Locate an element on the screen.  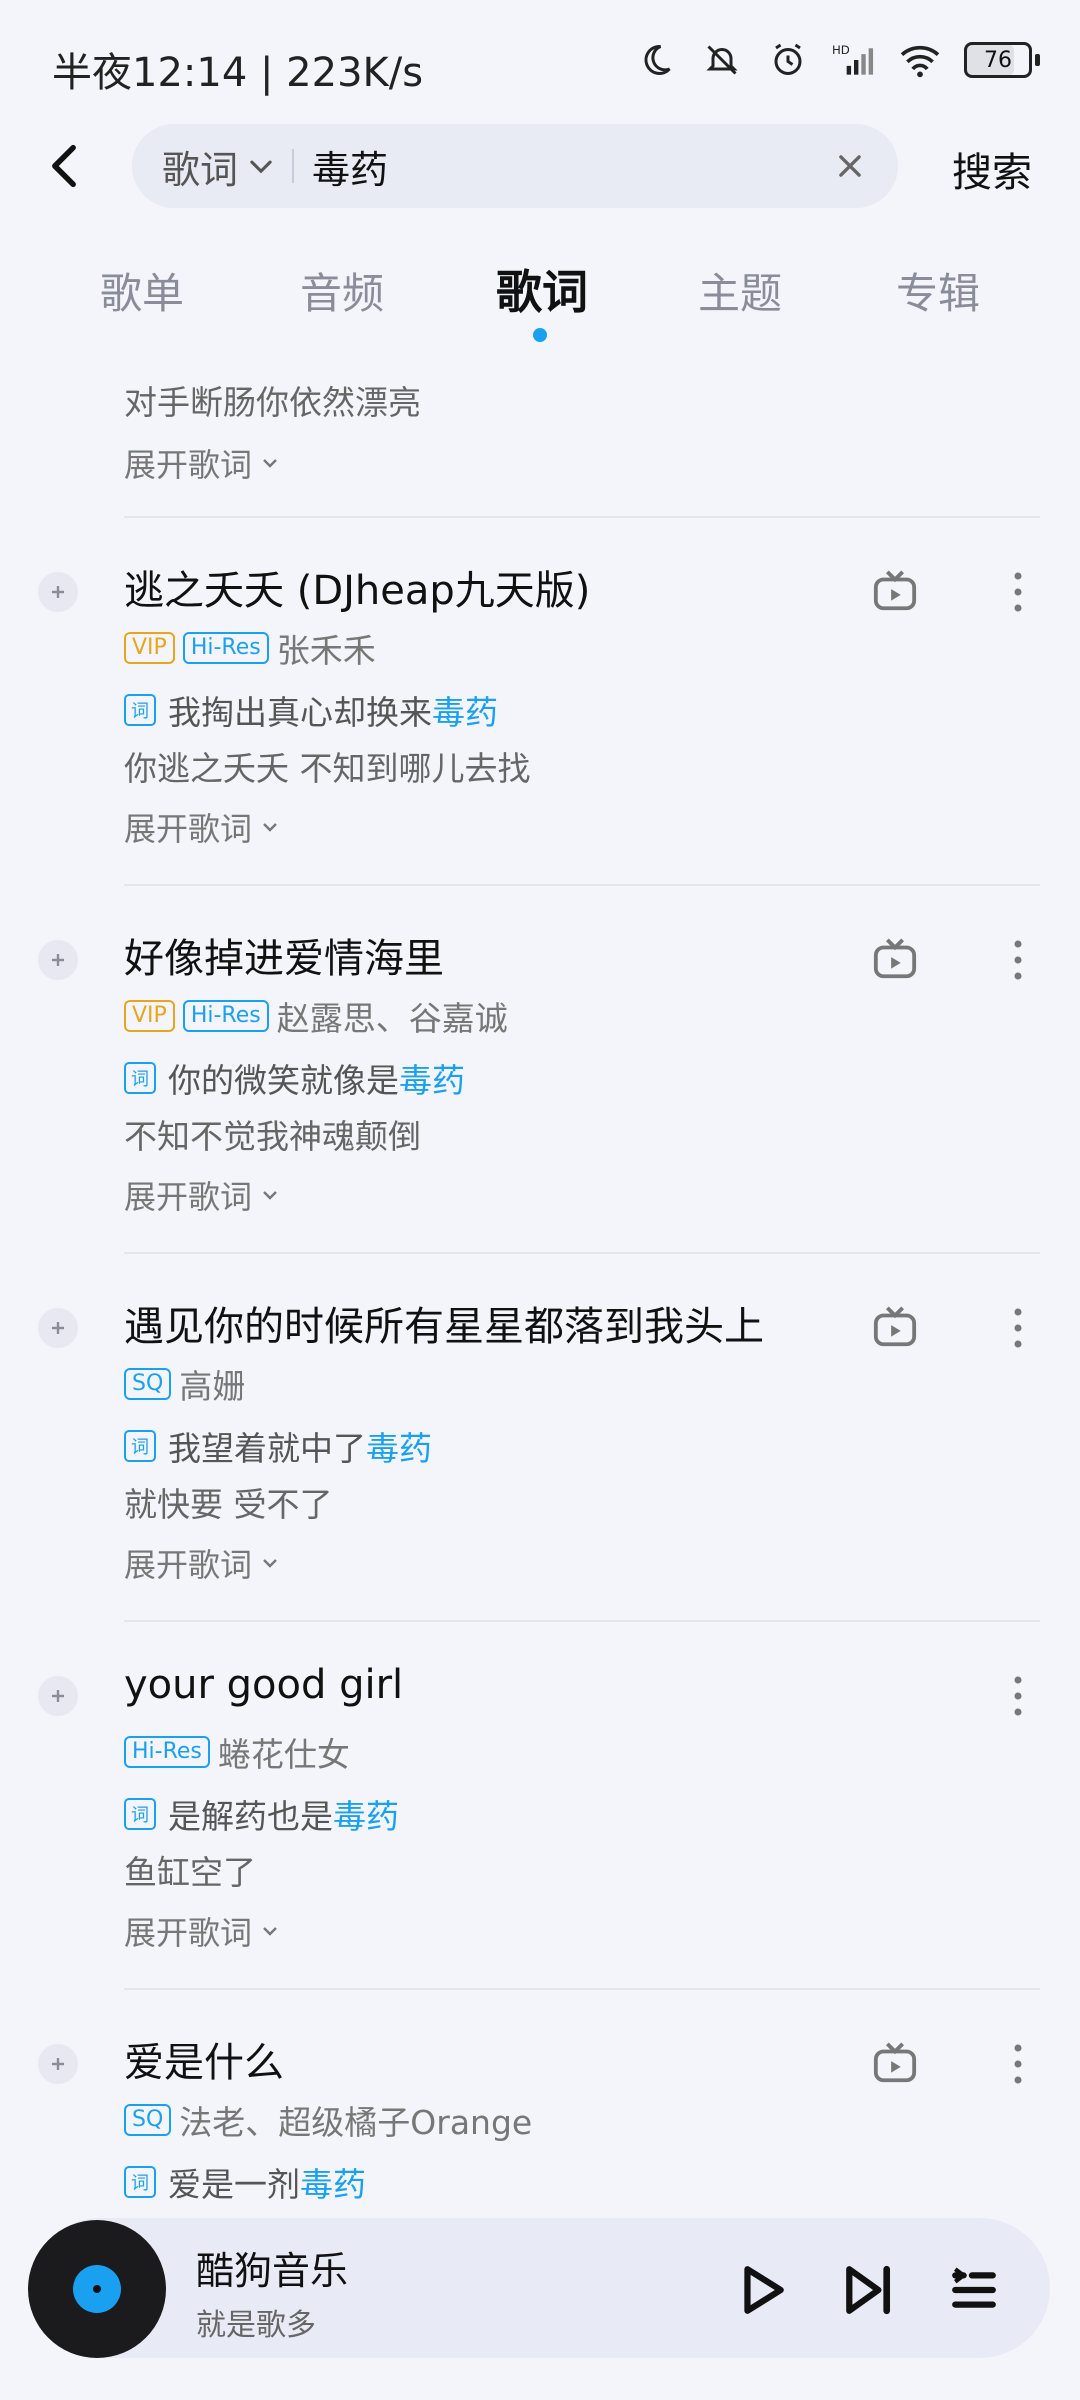
song-meta: VIP Hi-Res 赵露思、谷嘉诚 is located at coordinates (316, 1016).